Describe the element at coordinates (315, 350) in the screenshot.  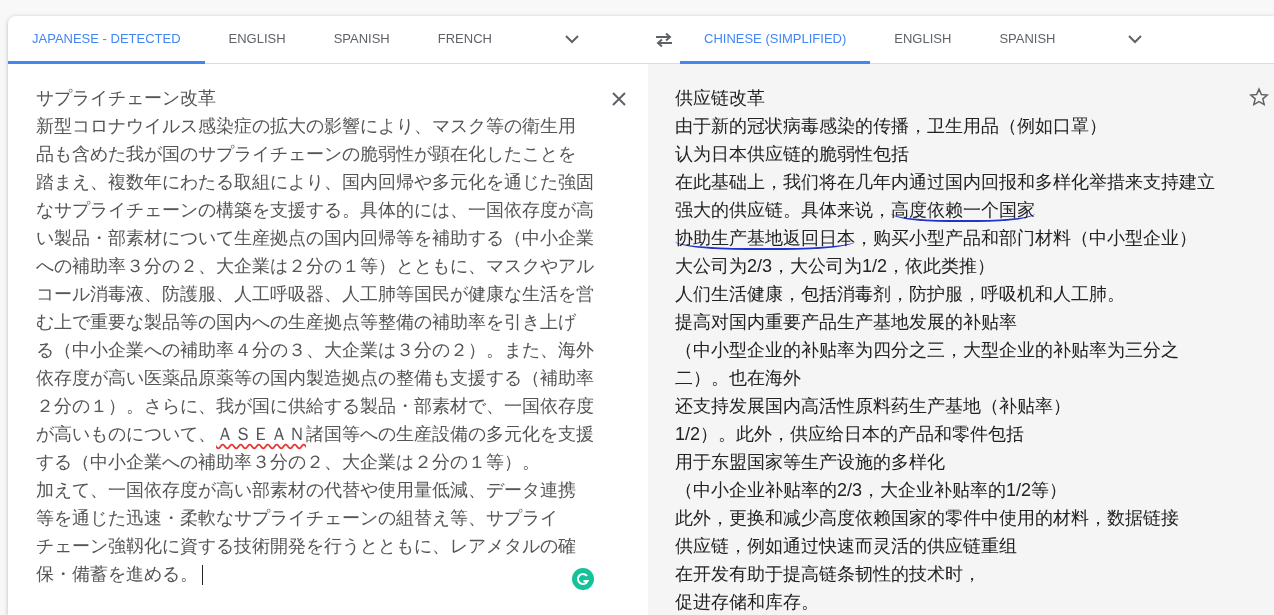
I see `source-text-line: る（中小企業への補助率４分の３、大企業は３分の２）。また、海外` at that location.